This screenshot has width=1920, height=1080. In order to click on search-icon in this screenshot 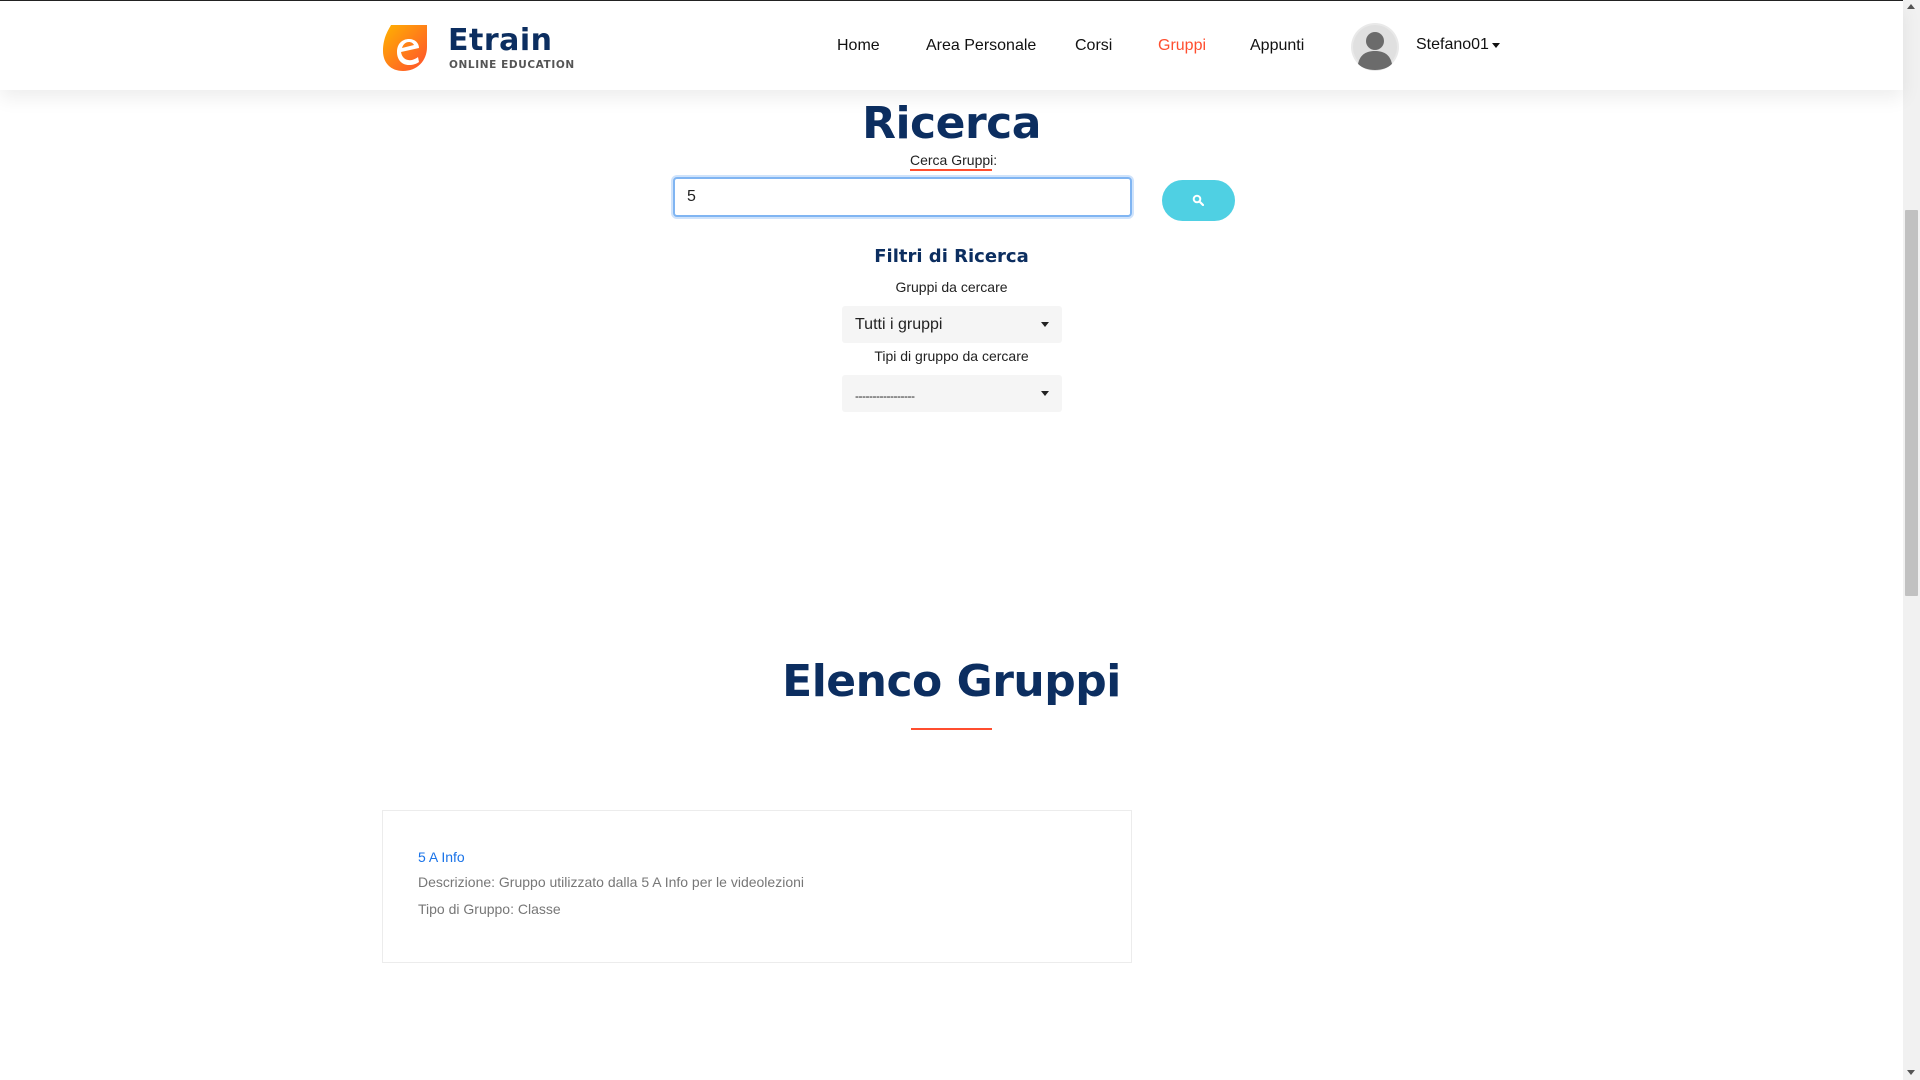, I will do `click(1198, 200)`.